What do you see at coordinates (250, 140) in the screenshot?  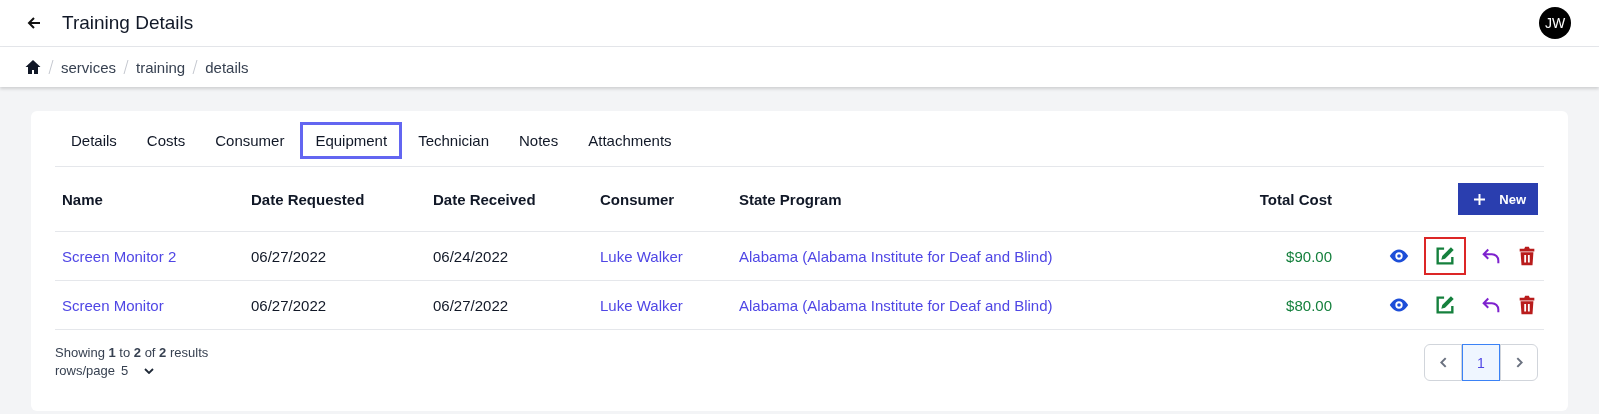 I see `tab: Consumer` at bounding box center [250, 140].